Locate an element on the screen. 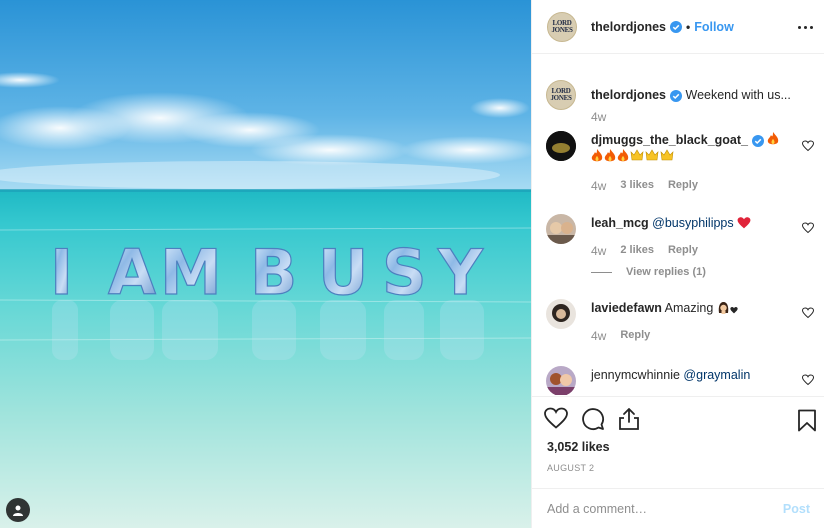 This screenshot has width=824, height=528. comment-likes: 2 likes is located at coordinates (637, 251).